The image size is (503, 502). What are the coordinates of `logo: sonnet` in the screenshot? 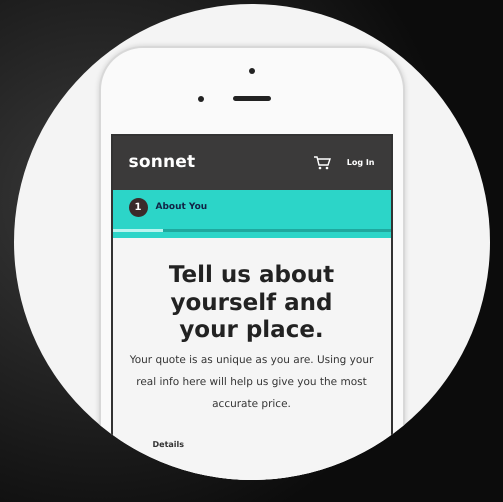 It's located at (162, 163).